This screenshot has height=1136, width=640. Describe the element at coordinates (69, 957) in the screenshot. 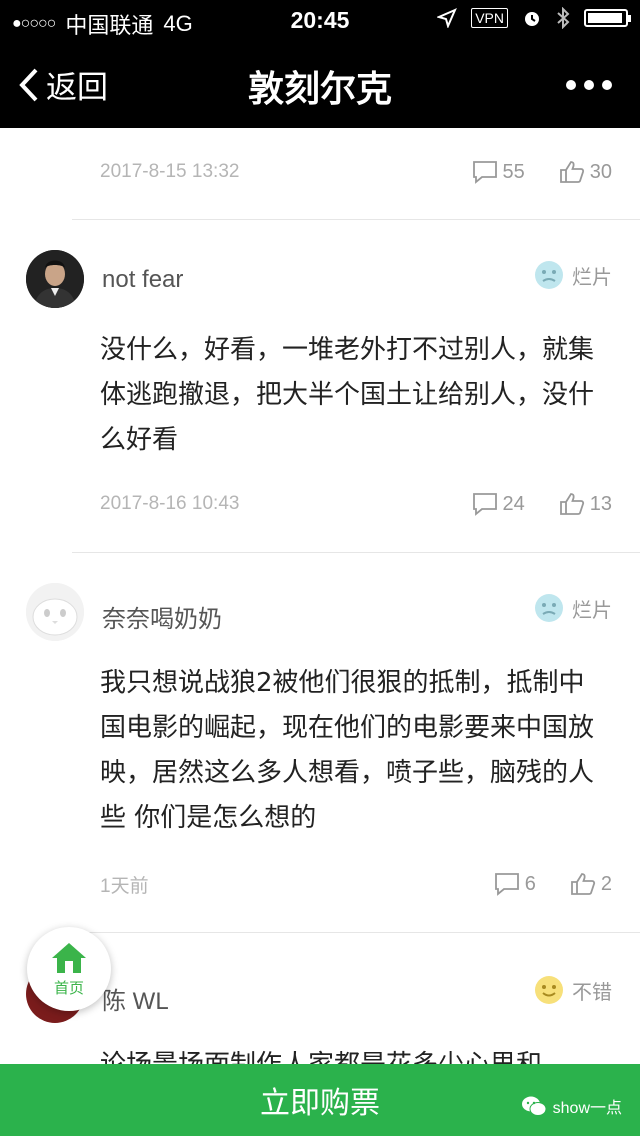

I see `home-icon` at that location.